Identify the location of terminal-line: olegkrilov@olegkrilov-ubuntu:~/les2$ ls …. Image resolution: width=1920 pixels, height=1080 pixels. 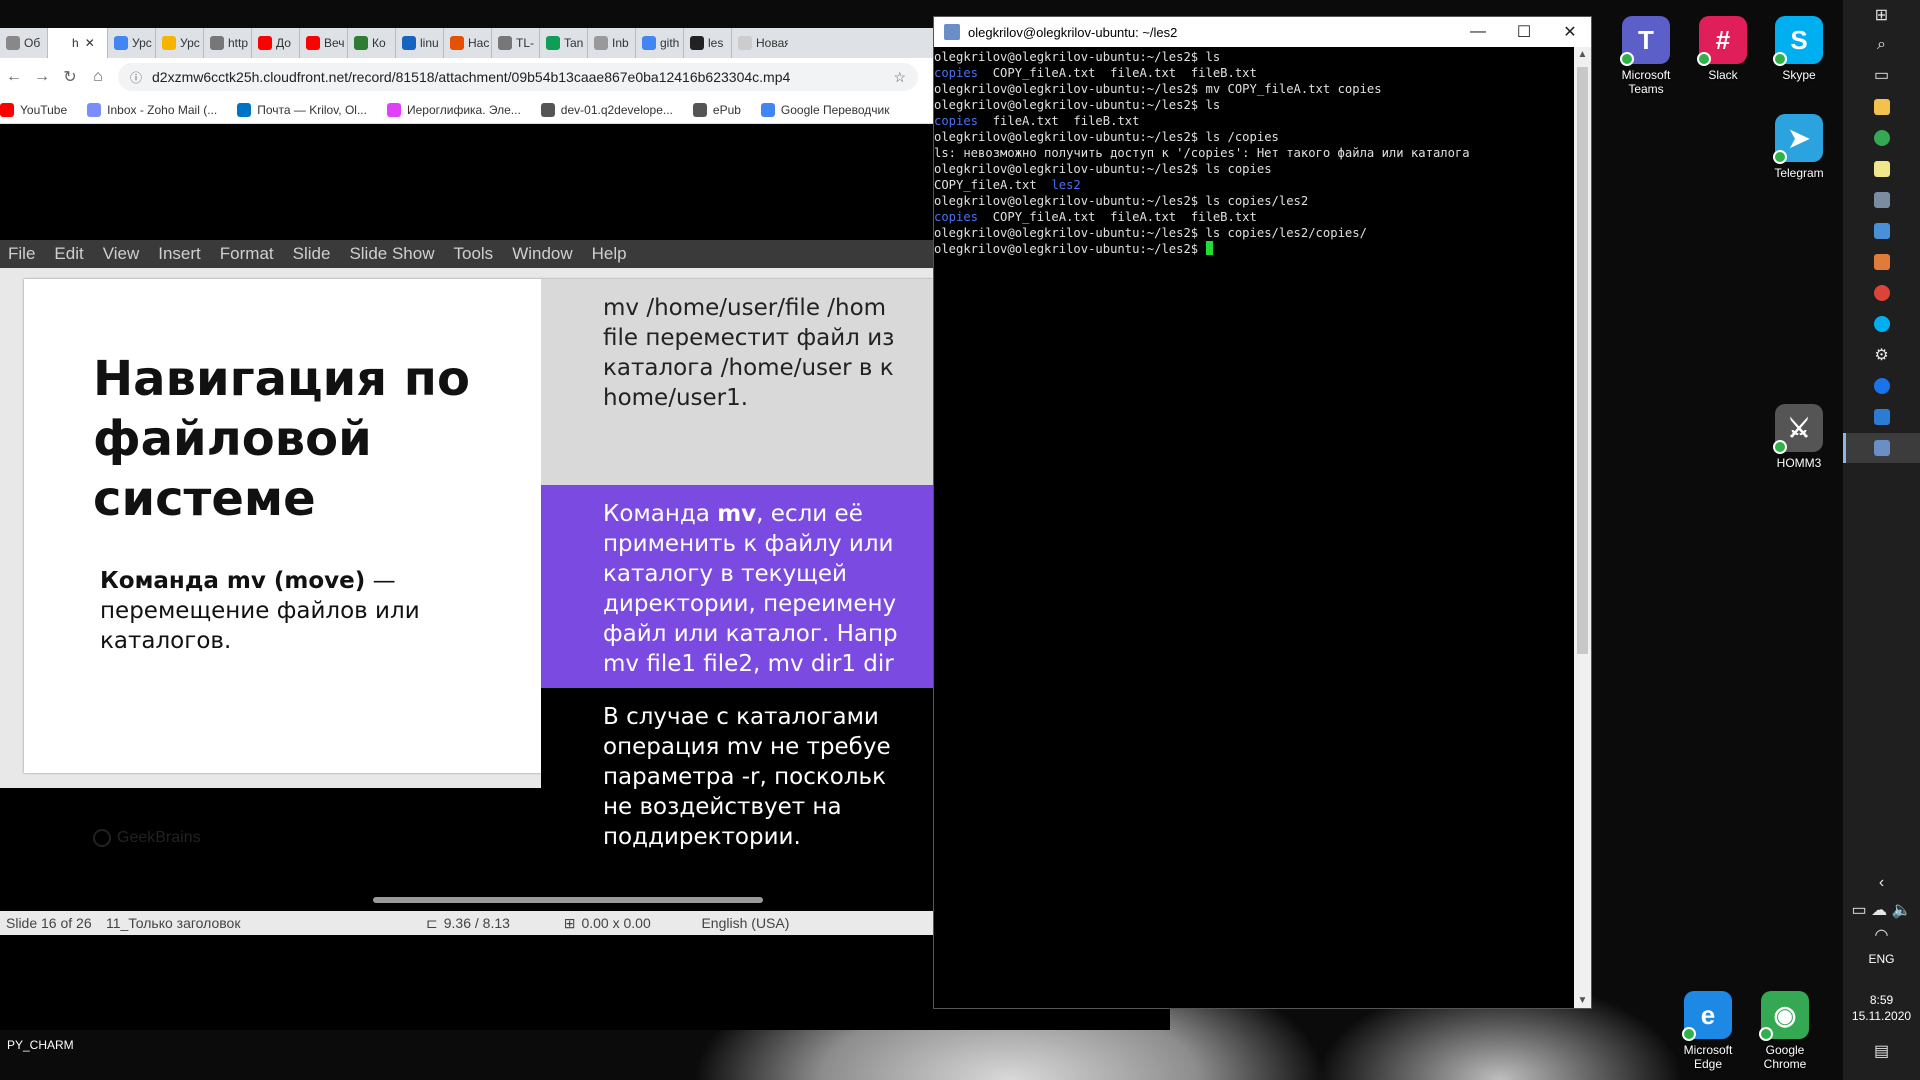
(1254, 169).